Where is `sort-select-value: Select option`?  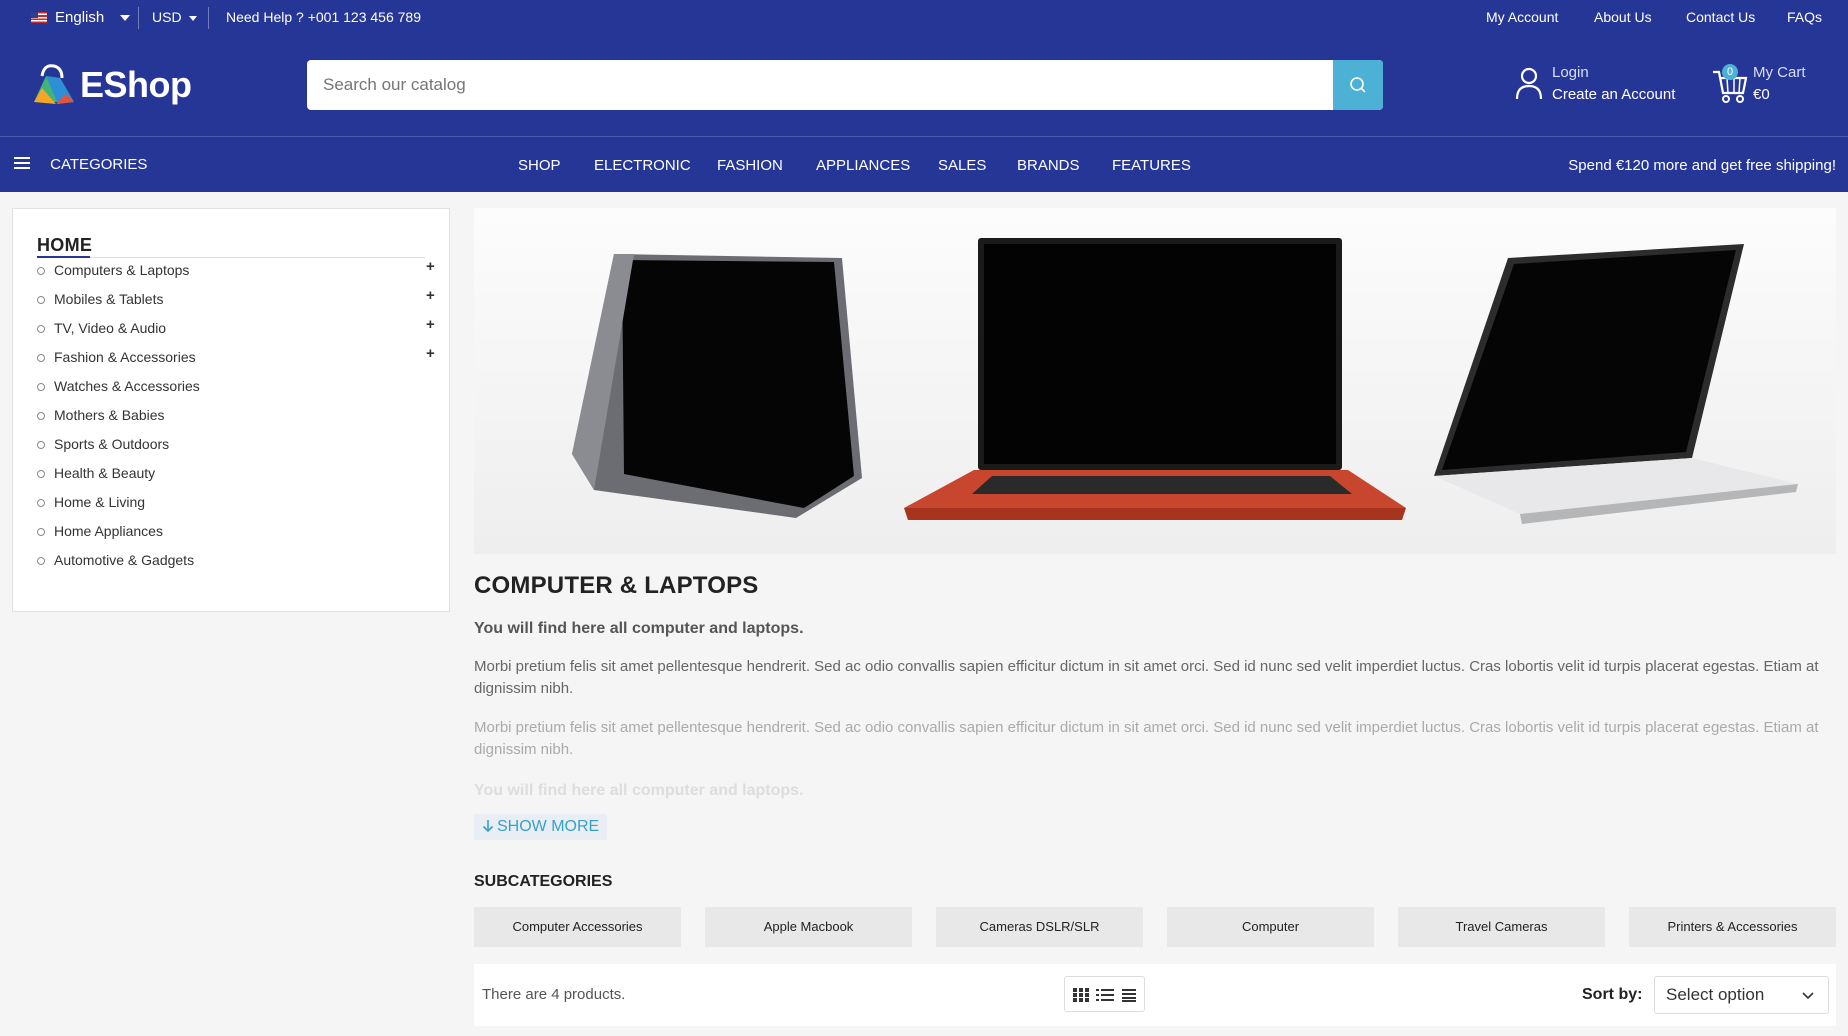 sort-select-value: Select option is located at coordinates (1715, 994).